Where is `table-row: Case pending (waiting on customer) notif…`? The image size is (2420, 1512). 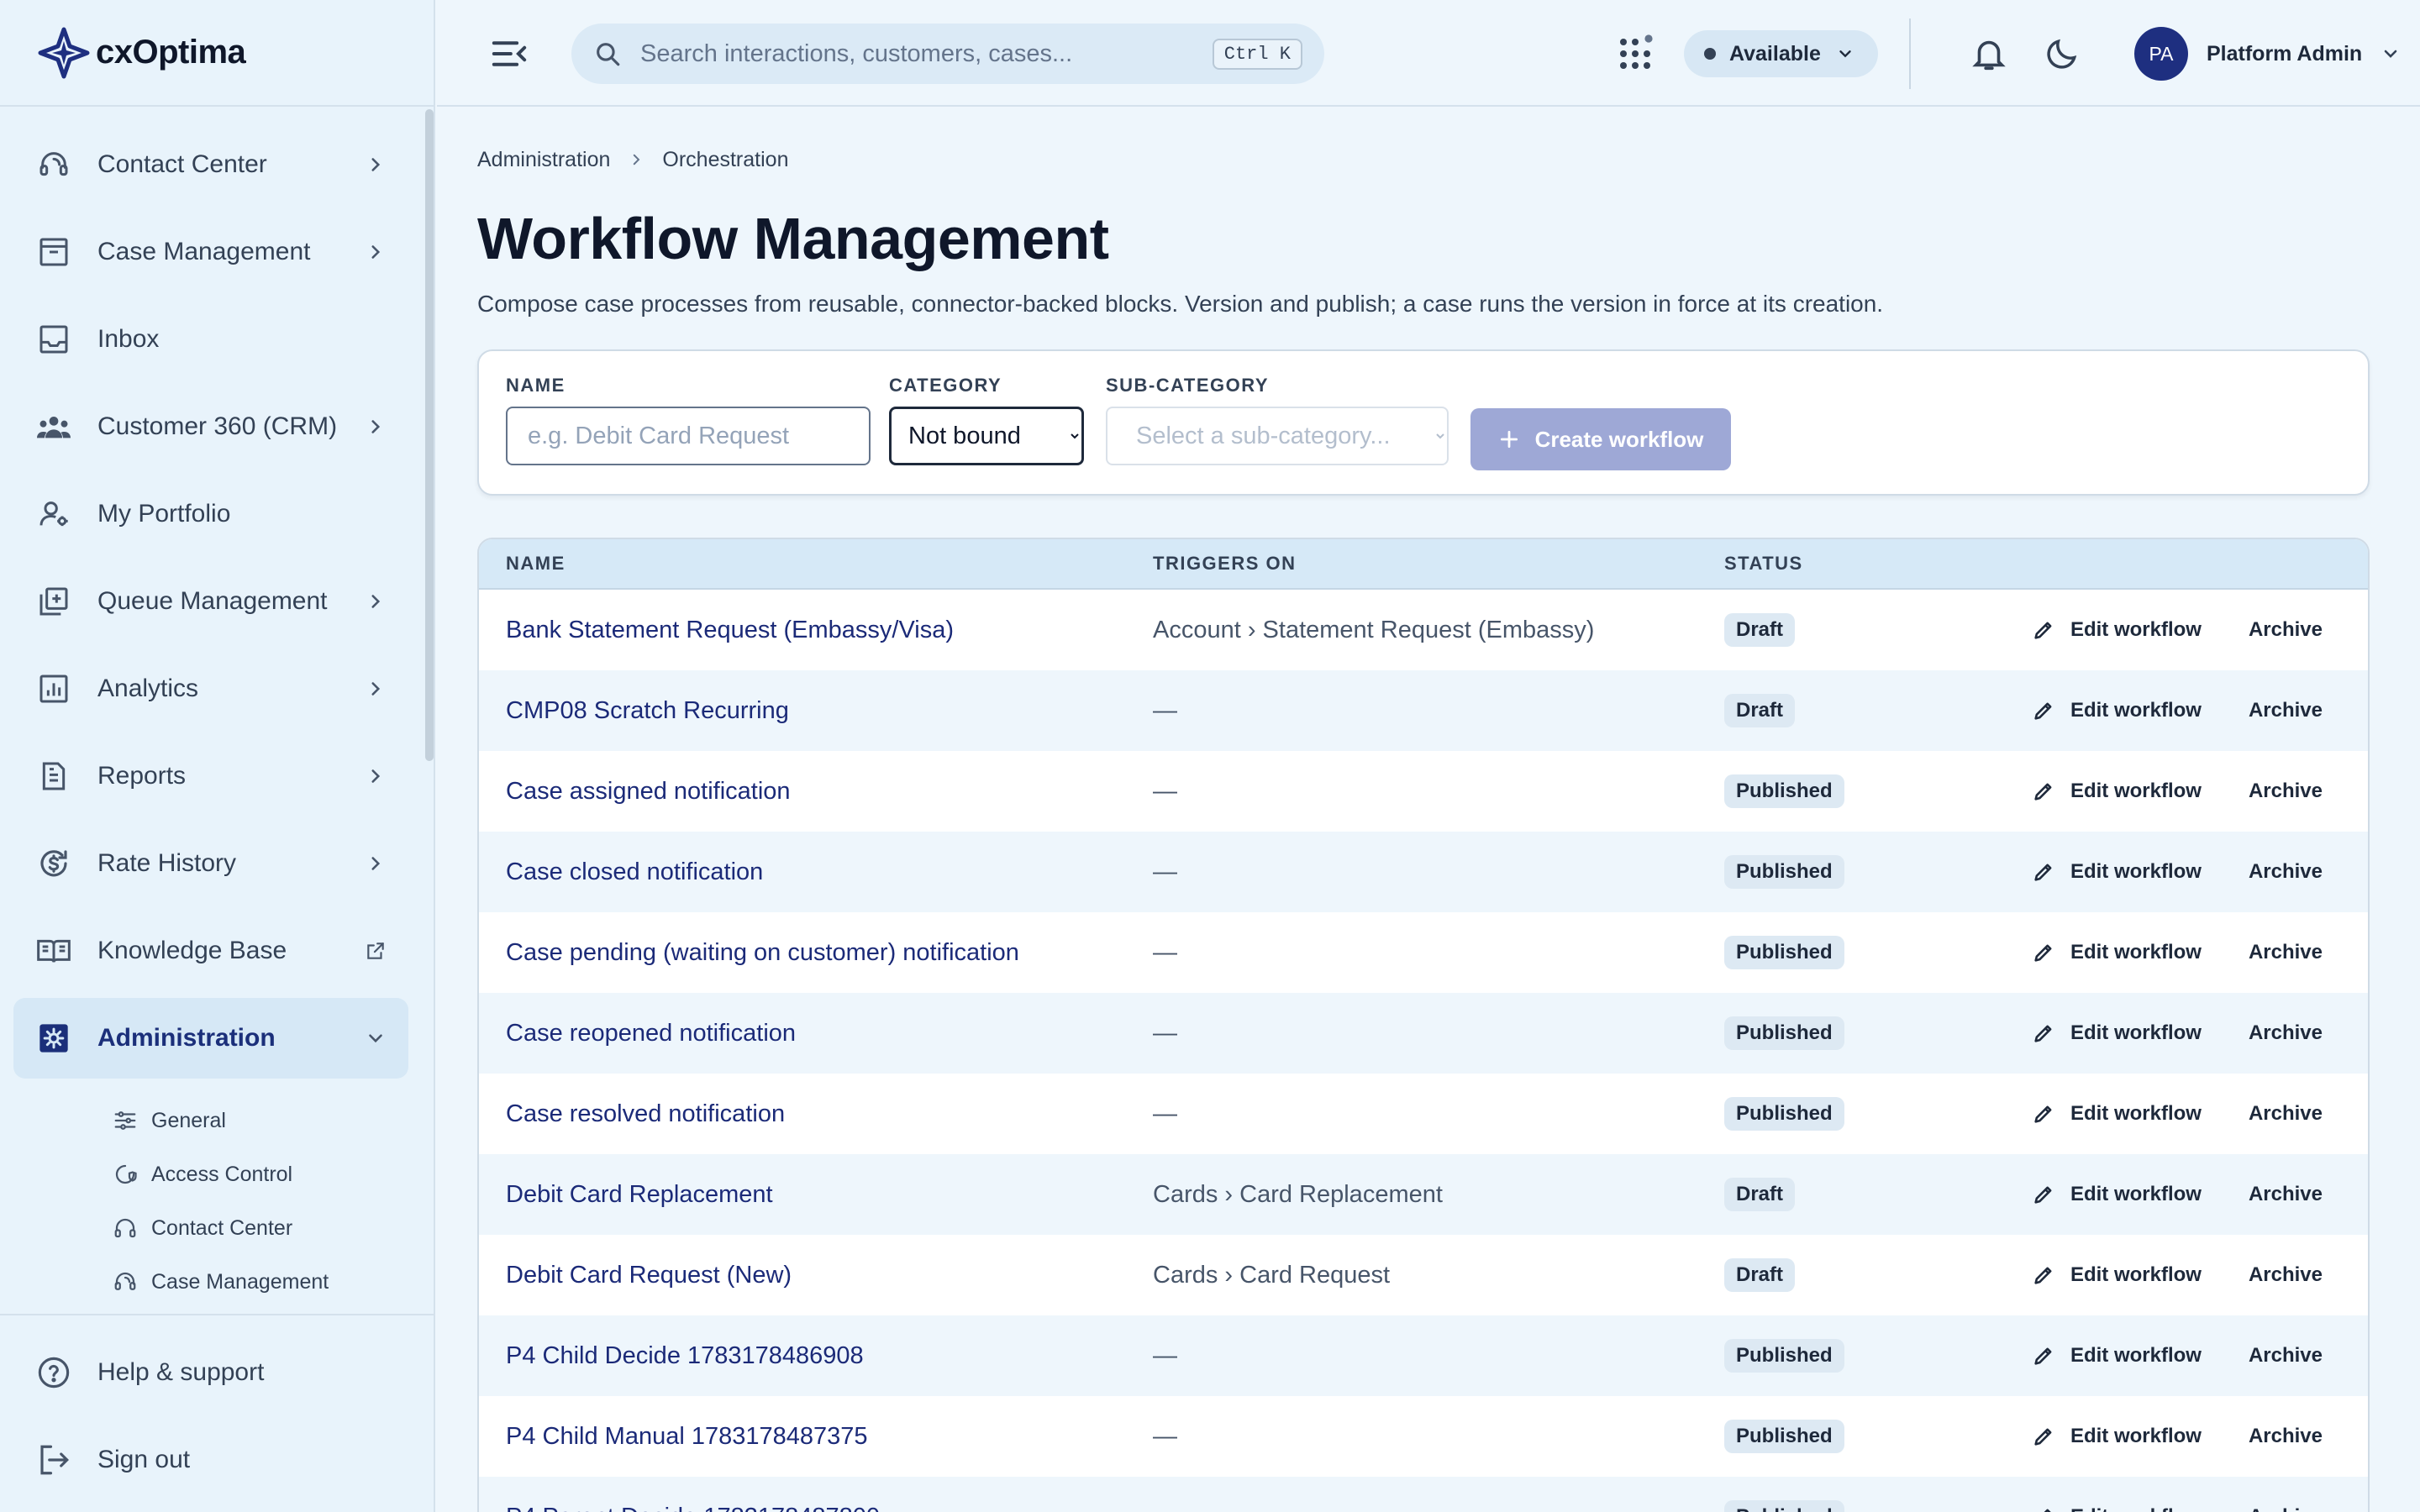 table-row: Case pending (waiting on customer) notif… is located at coordinates (1423, 952).